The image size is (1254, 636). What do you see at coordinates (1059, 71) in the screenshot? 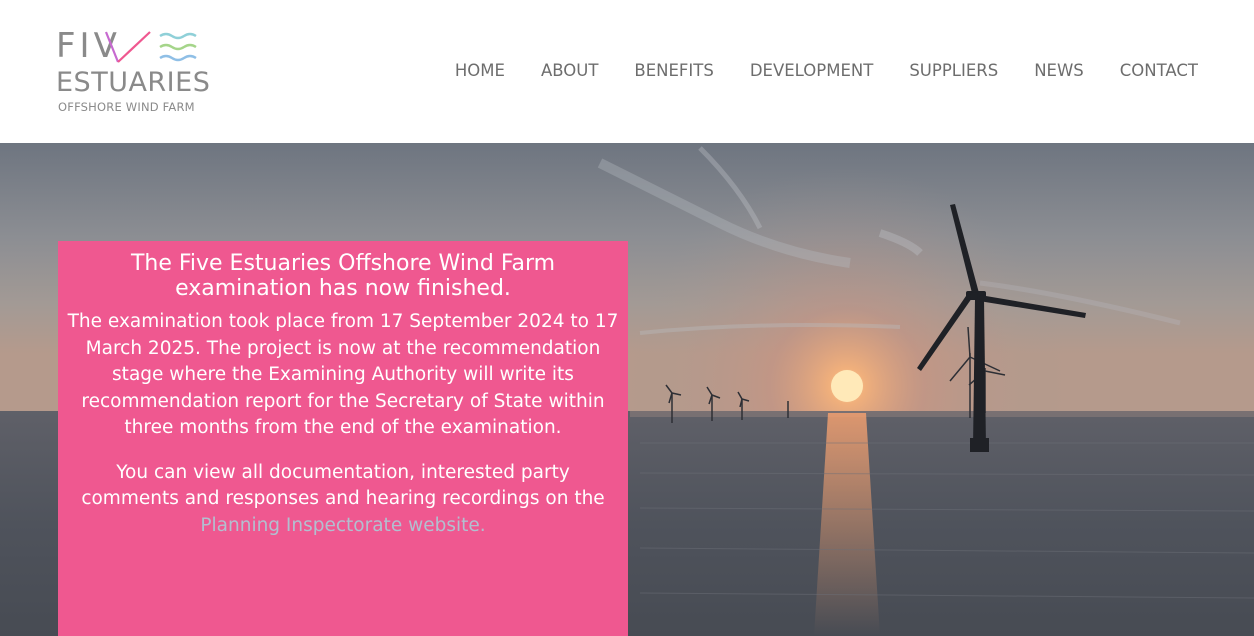
I see `nav-news: NEWS` at bounding box center [1059, 71].